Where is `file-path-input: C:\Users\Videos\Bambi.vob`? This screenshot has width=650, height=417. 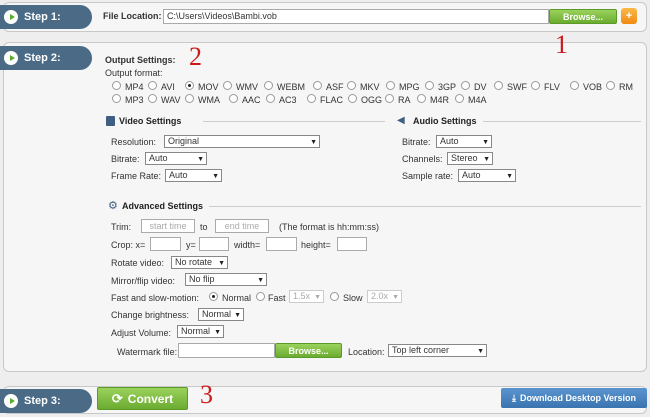 file-path-input: C:\Users\Videos\Bambi.vob is located at coordinates (356, 16).